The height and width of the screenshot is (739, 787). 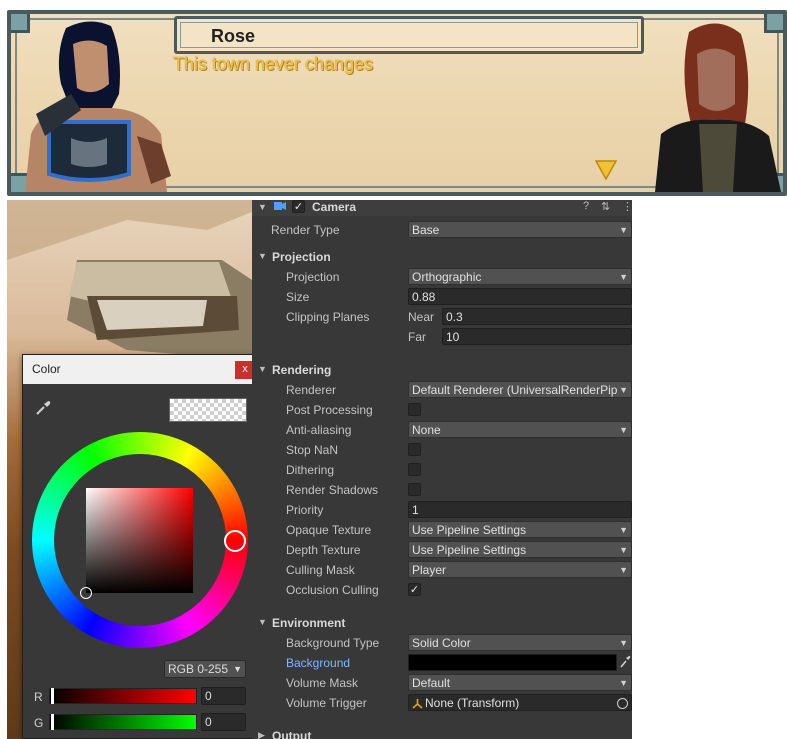 What do you see at coordinates (520, 682) in the screenshot?
I see `volume-mask-dropdown: Default ▼` at bounding box center [520, 682].